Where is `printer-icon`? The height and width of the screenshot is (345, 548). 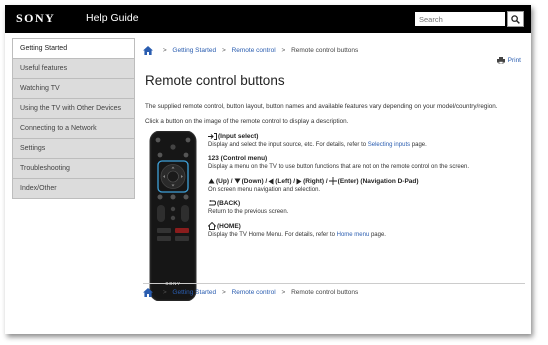
printer-icon is located at coordinates (500, 60).